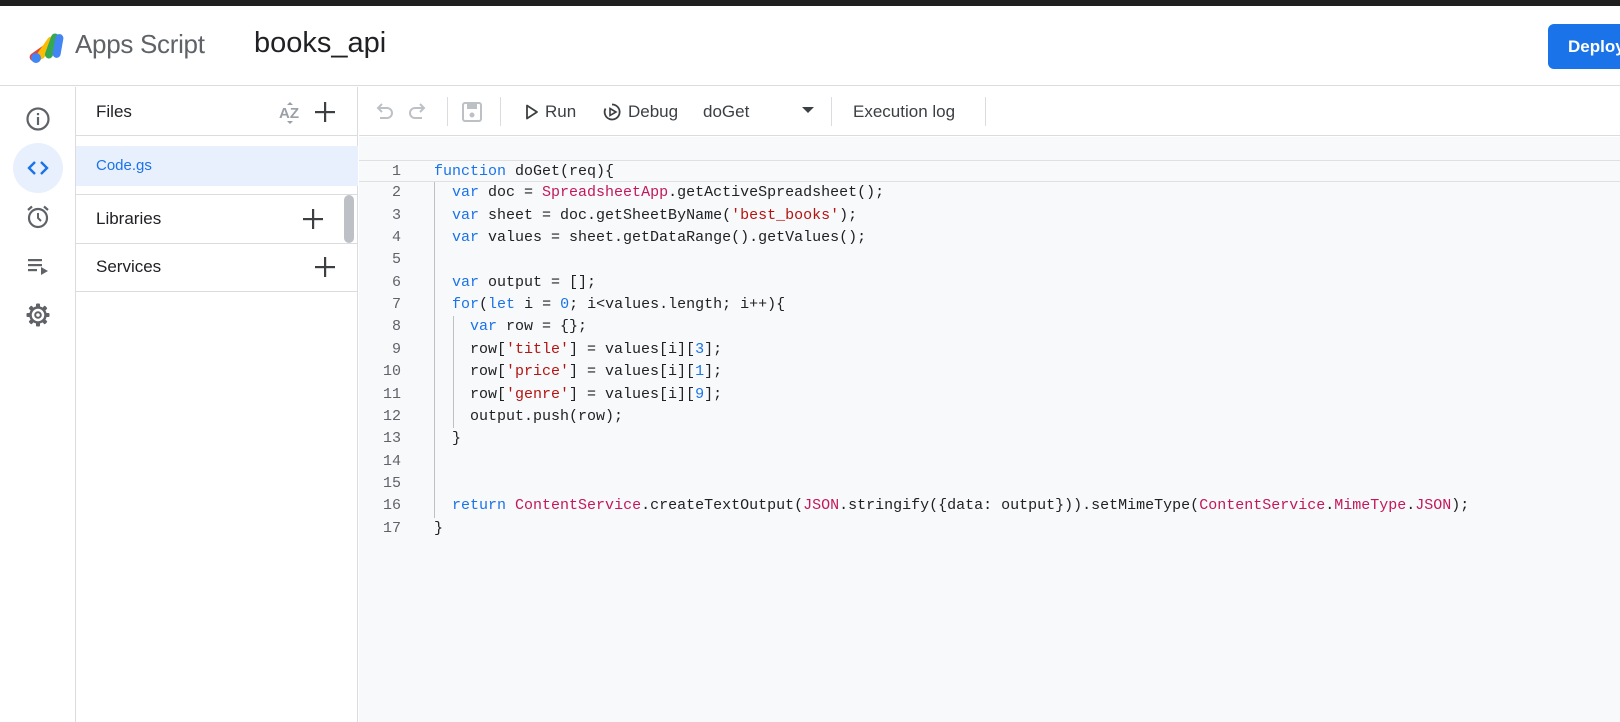 This screenshot has height=722, width=1620. Describe the element at coordinates (217, 166) in the screenshot. I see `file-item-code-gs: Code.gs` at that location.